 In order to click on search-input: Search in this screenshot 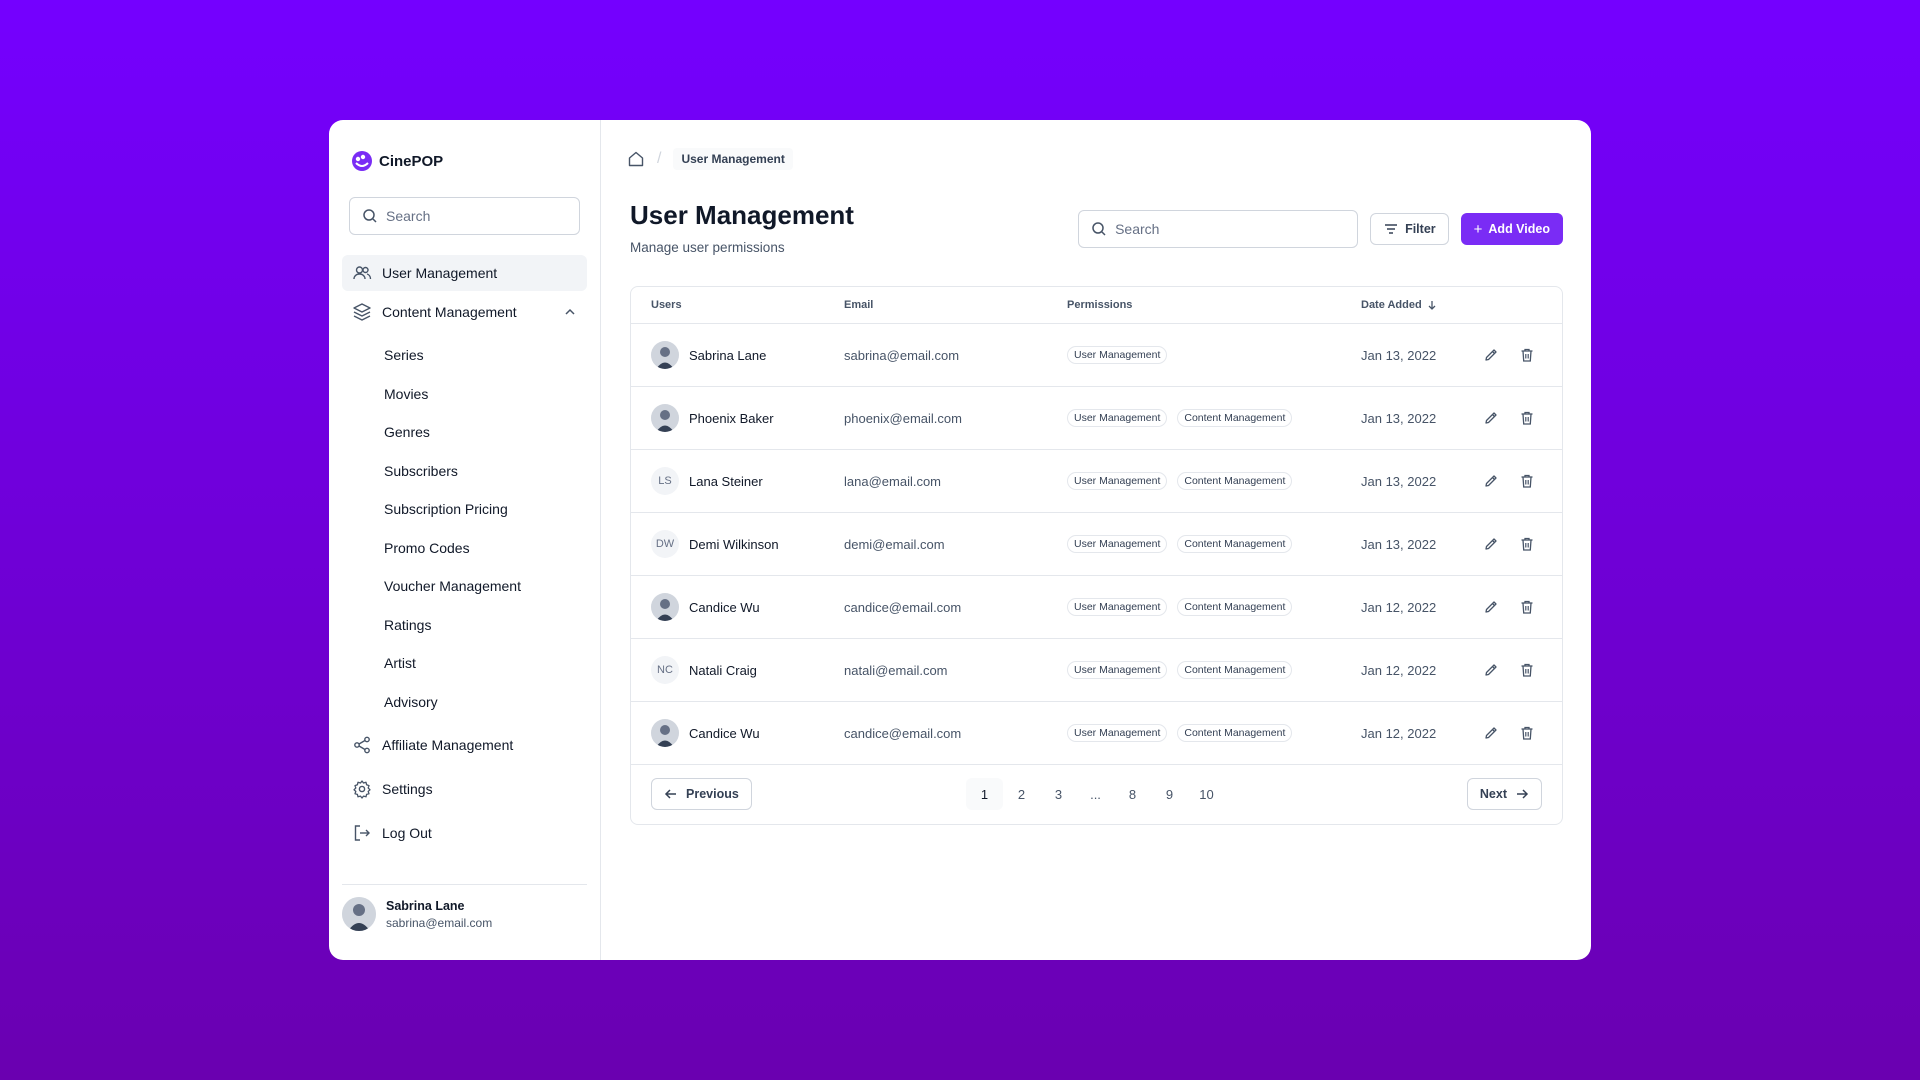, I will do `click(1218, 229)`.